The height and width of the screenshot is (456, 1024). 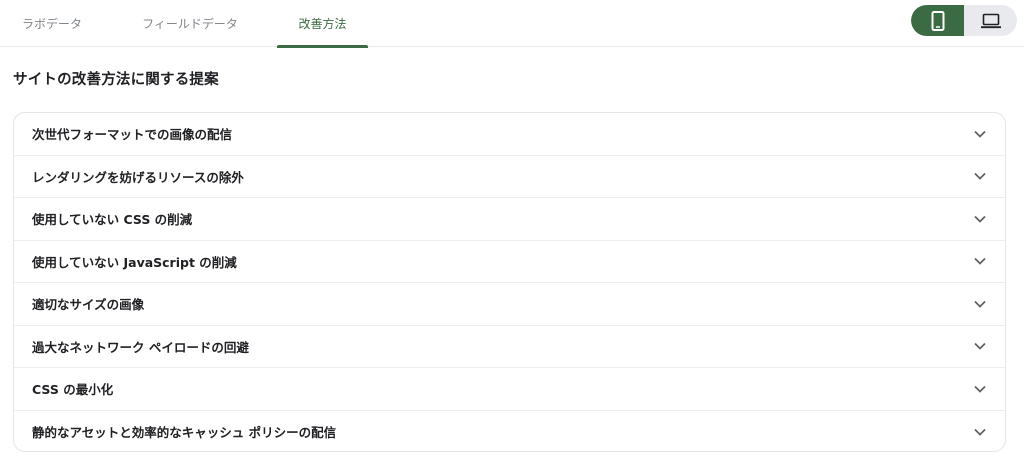 I want to click on tab-label: ラボデータ, so click(x=51, y=24).